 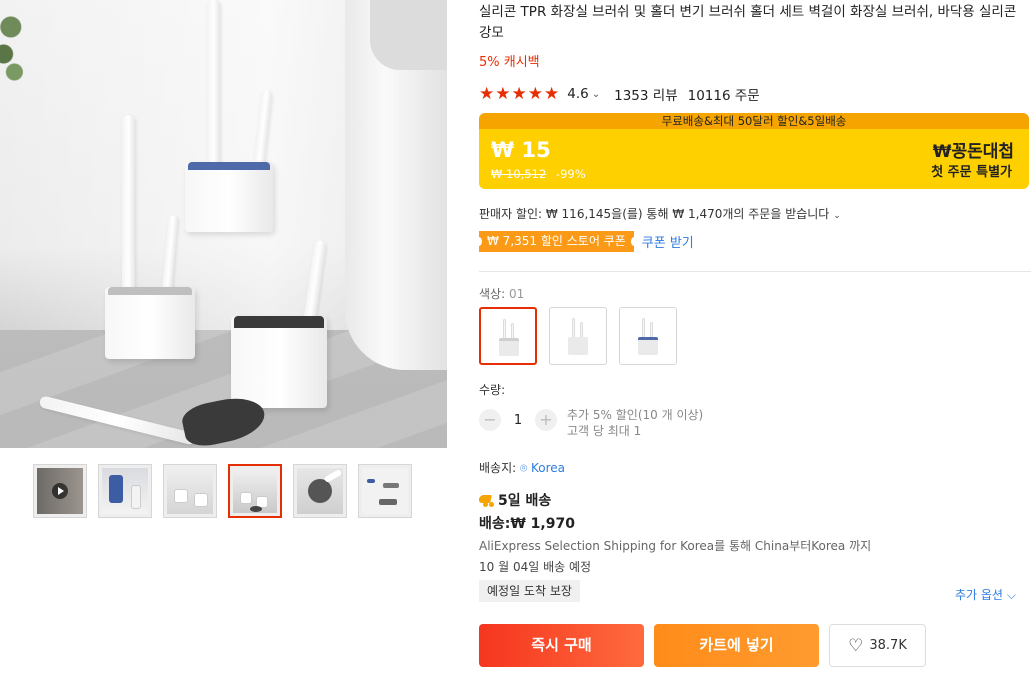 What do you see at coordinates (548, 468) in the screenshot?
I see `ship-to-country: Korea` at bounding box center [548, 468].